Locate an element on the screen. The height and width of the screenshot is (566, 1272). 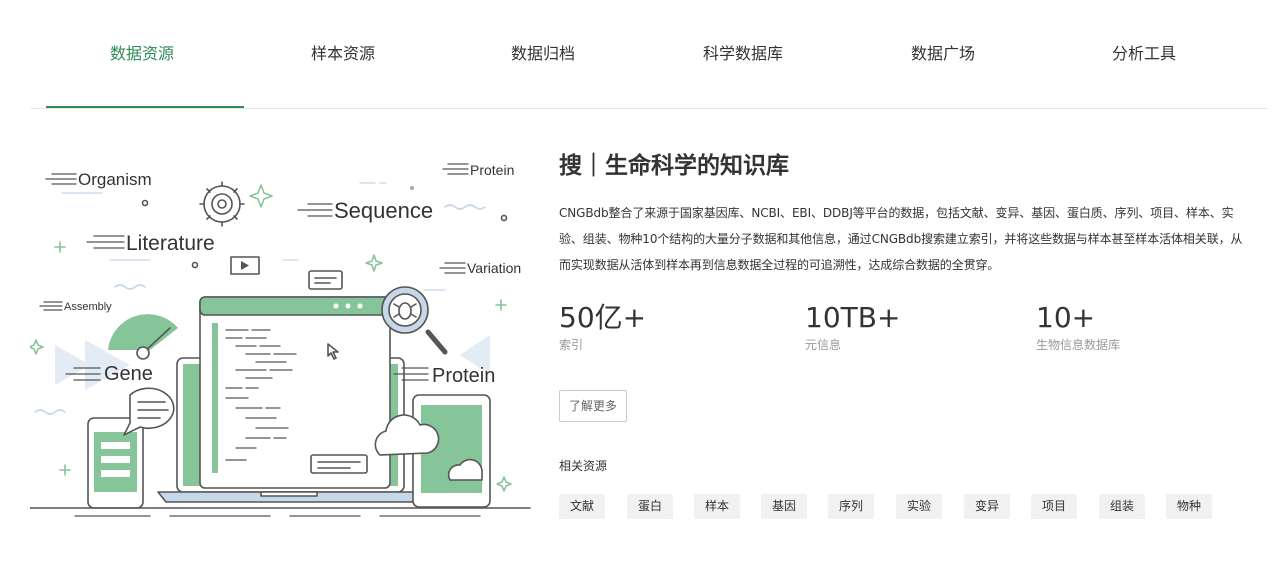
label-literature: Literature is located at coordinates (170, 243).